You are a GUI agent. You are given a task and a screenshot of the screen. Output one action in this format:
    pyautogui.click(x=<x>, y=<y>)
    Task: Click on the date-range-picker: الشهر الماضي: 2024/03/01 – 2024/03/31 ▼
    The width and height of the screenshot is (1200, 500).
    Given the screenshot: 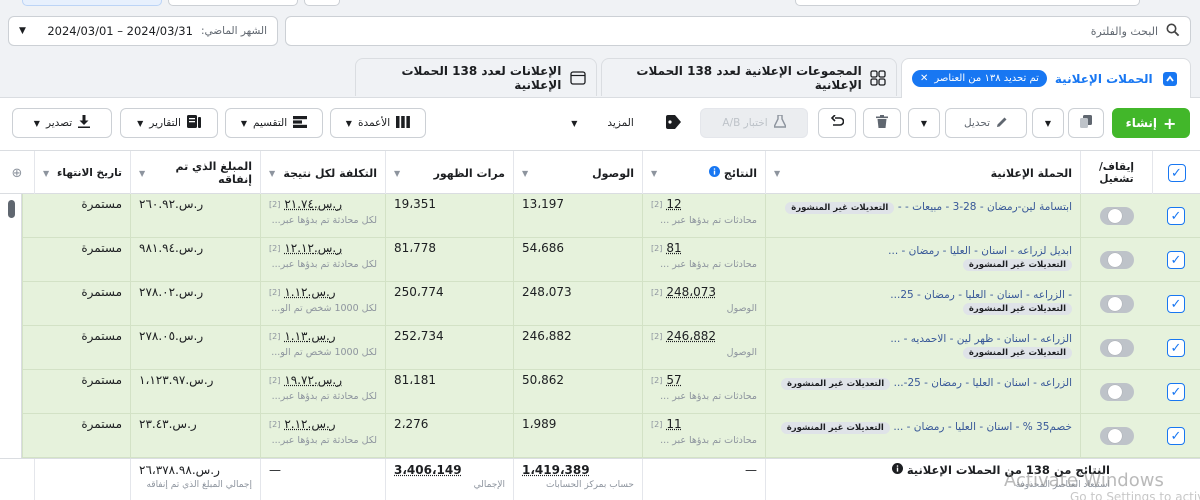 What is the action you would take?
    pyautogui.click(x=143, y=31)
    